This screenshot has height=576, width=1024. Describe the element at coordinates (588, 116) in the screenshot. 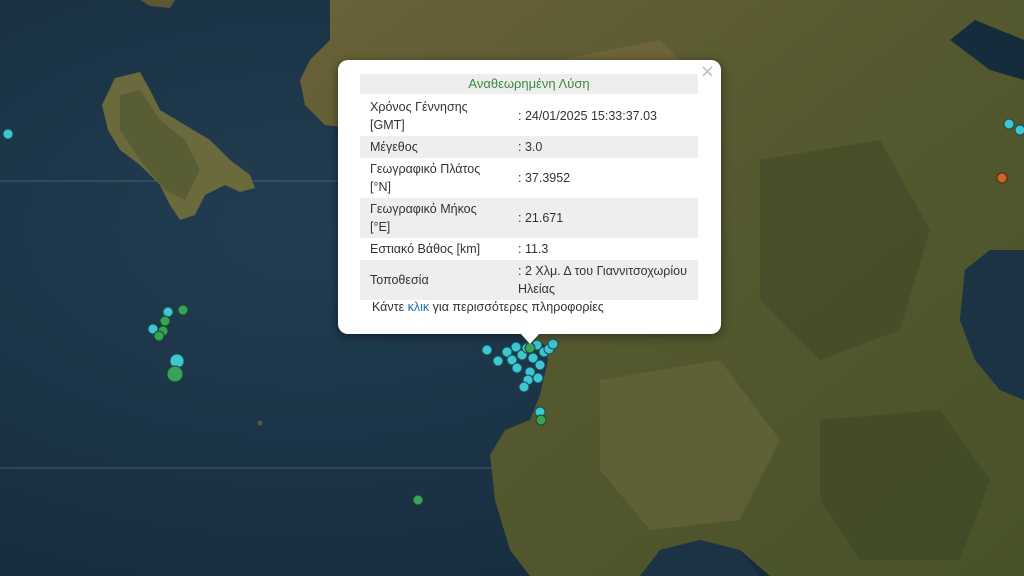

I see `row-value-origin-time: : 24/01/2025 15:33:37.03` at that location.